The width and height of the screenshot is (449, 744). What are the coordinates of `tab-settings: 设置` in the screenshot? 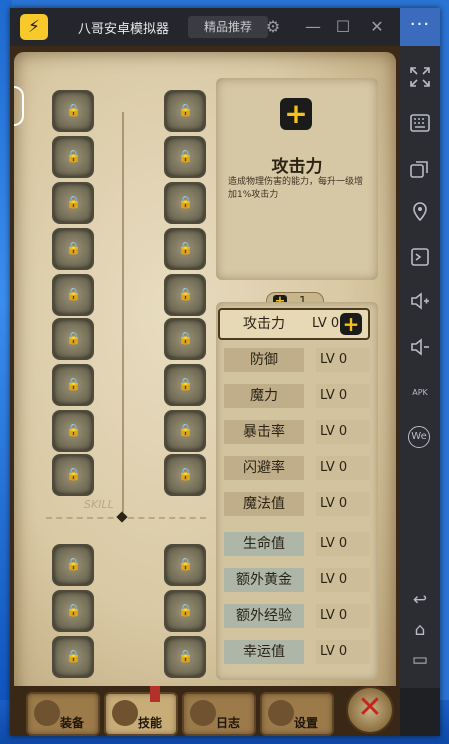 It's located at (297, 714).